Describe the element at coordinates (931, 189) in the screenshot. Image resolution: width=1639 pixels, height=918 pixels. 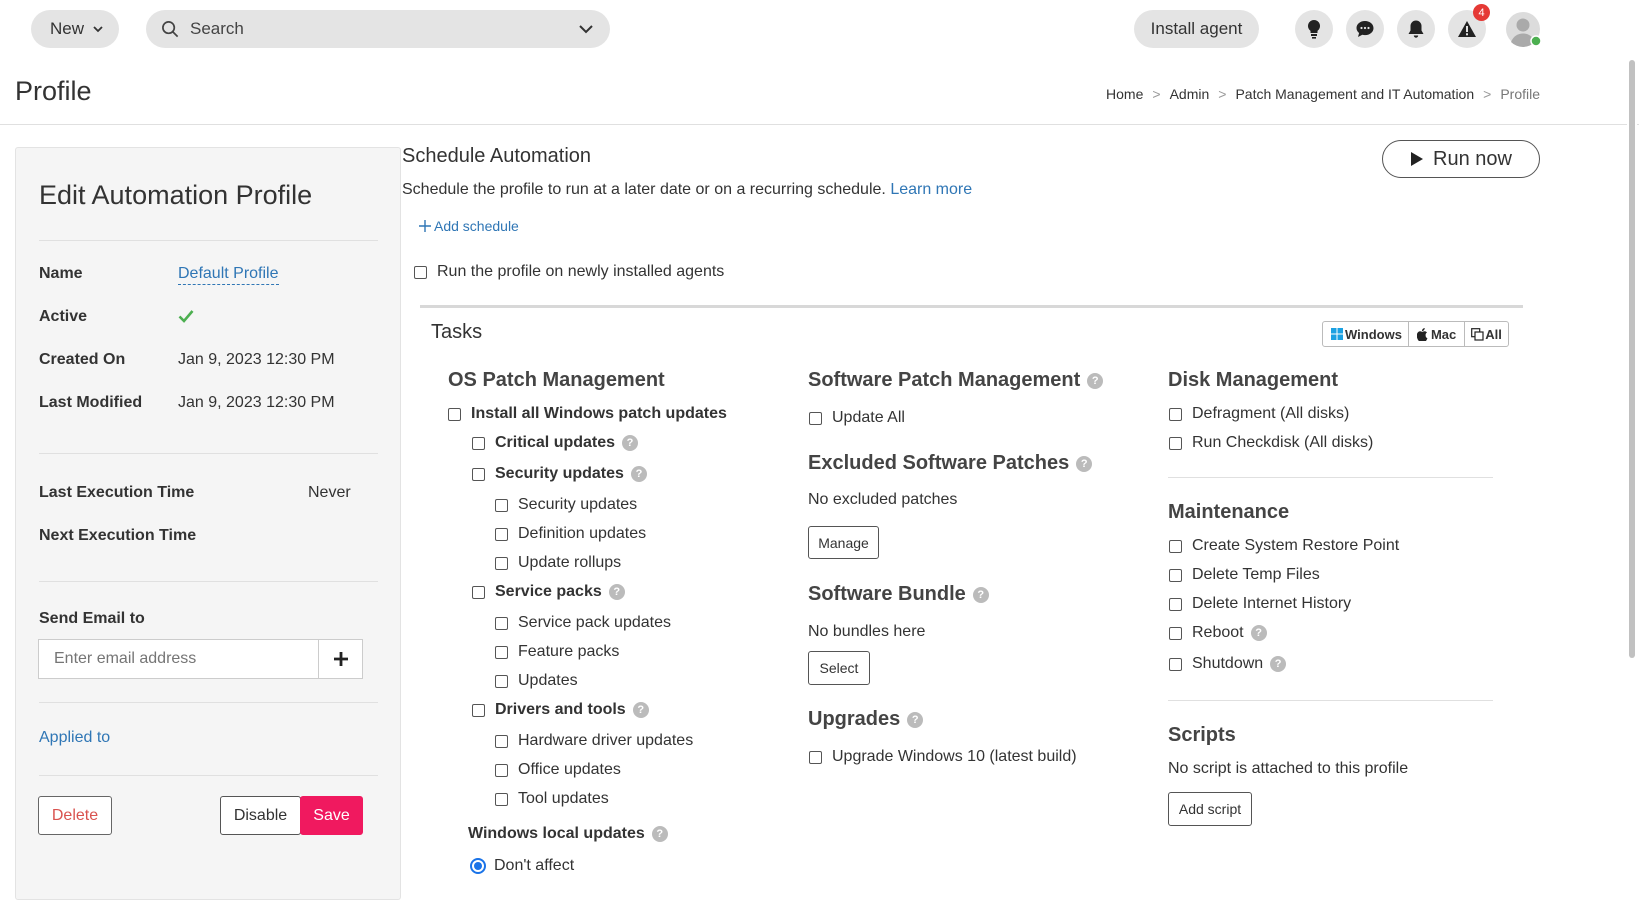
I see `learn-more-link: Learn more` at that location.